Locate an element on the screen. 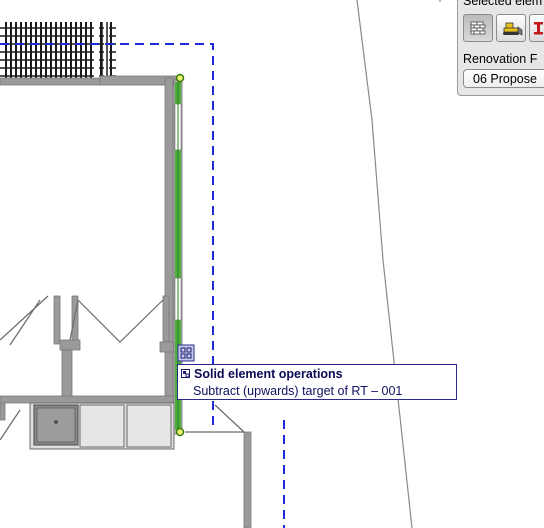  tooltip-subtitle: Subtract (upwards) target of RT – 001 is located at coordinates (298, 391).